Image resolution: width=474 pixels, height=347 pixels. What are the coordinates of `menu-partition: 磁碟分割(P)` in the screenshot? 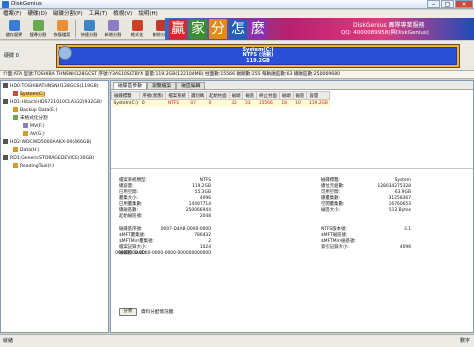 It's located at (68, 14).